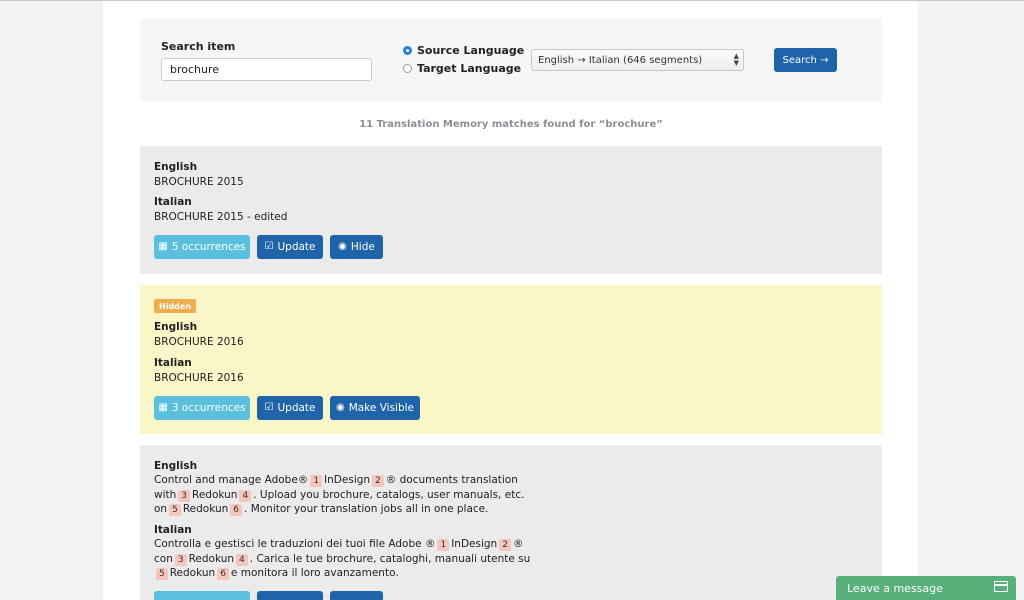 The width and height of the screenshot is (1024, 600). I want to click on hide-label: Hide, so click(362, 247).